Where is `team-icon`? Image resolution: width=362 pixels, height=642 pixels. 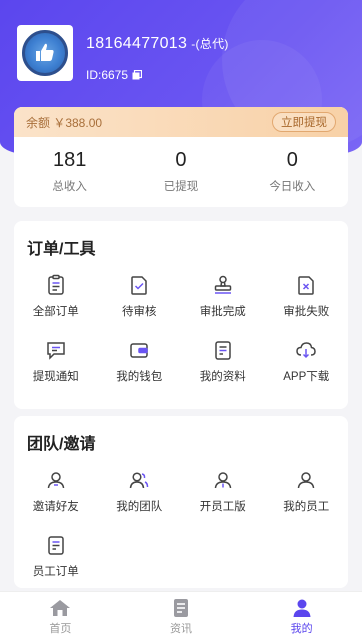
team-icon is located at coordinates (139, 480).